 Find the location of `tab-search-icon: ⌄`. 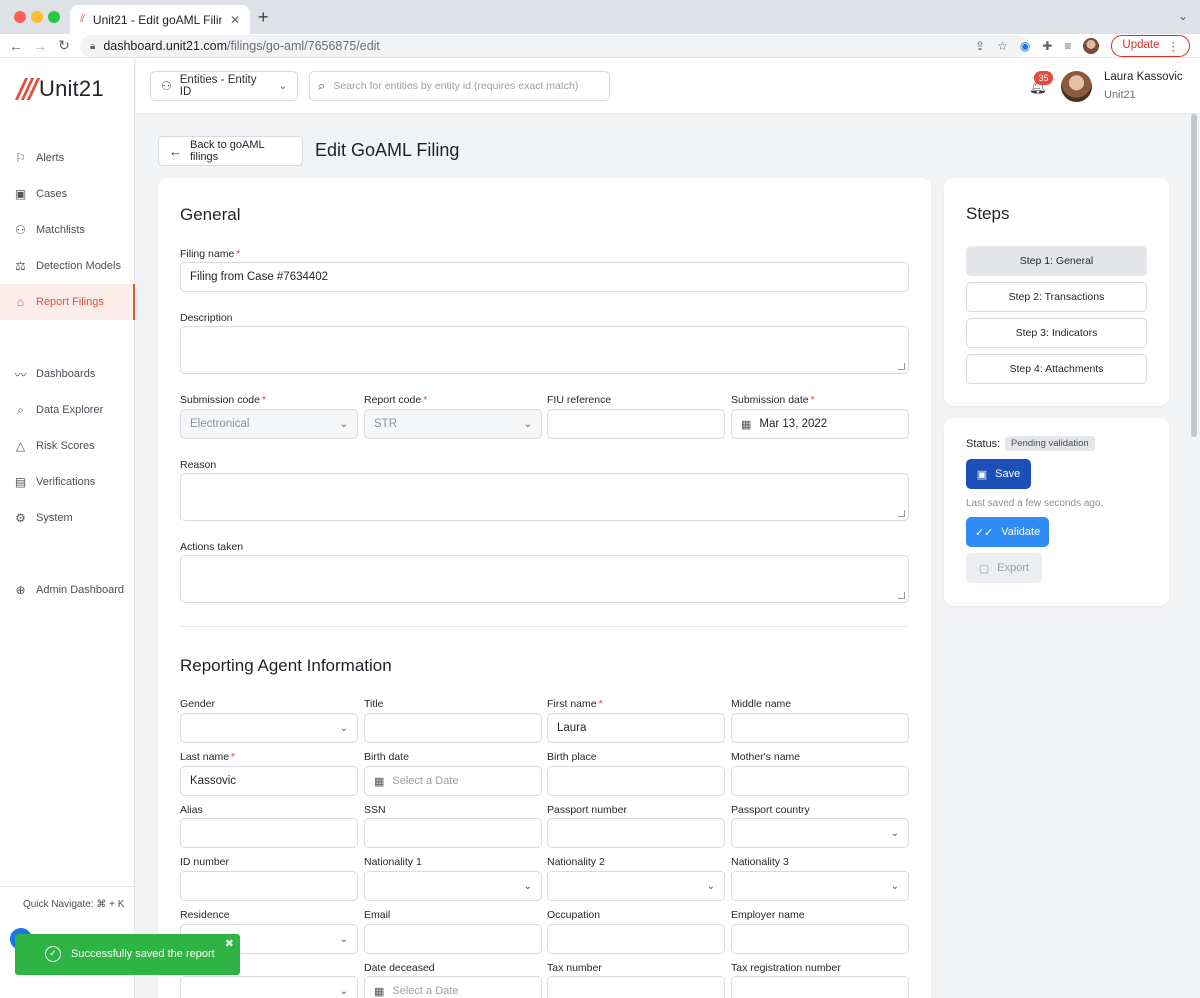

tab-search-icon: ⌄ is located at coordinates (1183, 16).